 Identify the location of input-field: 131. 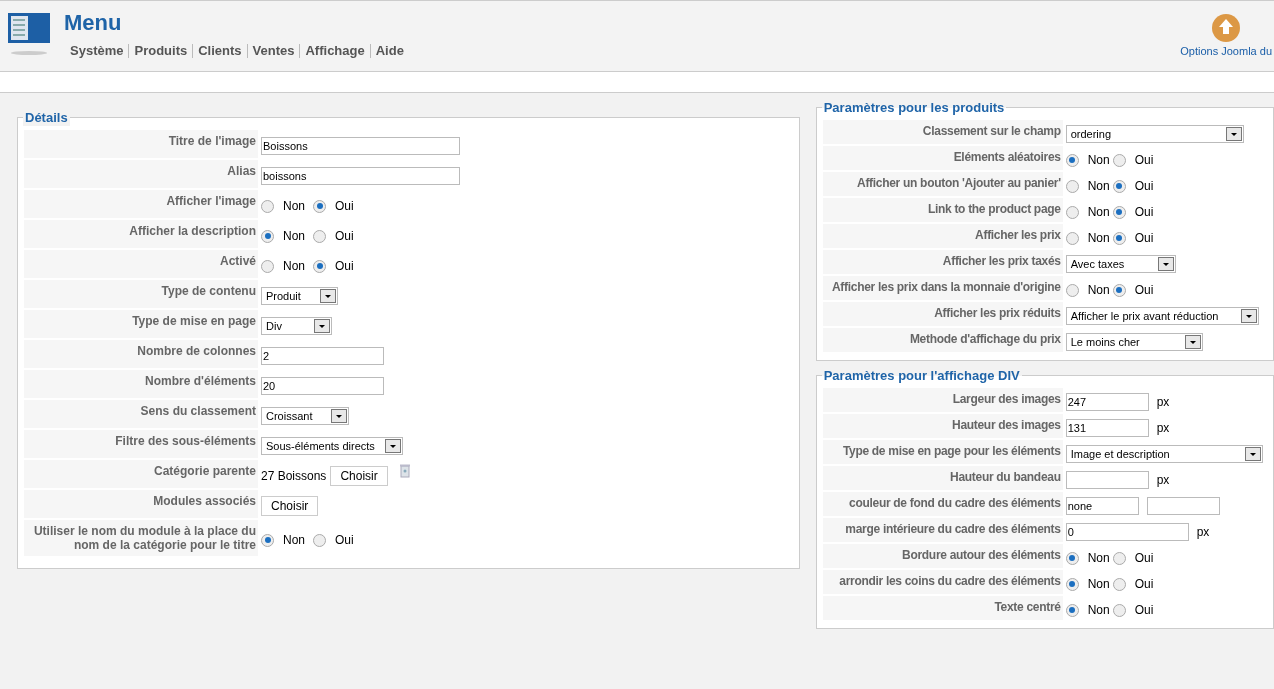
(1107, 428).